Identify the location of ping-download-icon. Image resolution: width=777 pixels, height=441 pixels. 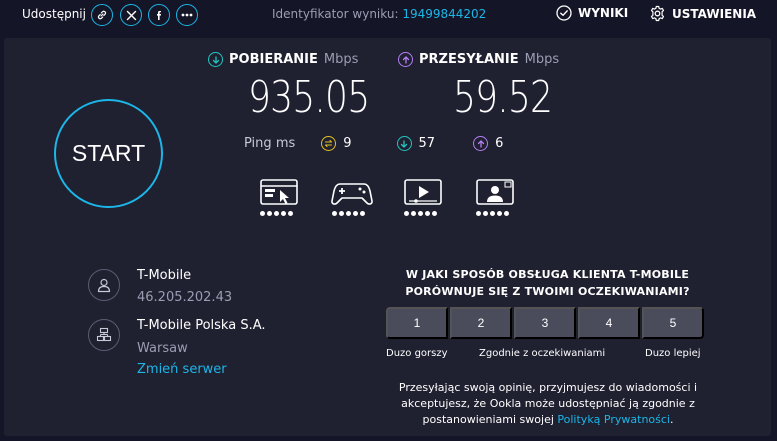
(404, 143).